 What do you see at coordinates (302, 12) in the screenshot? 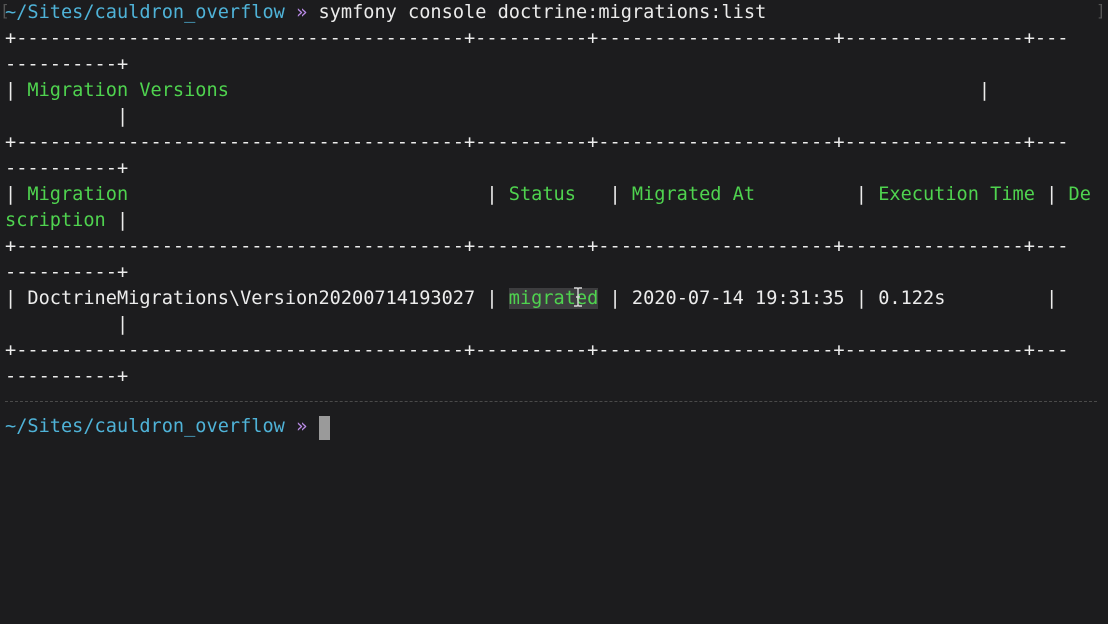
I see `prompt-symbol: »` at bounding box center [302, 12].